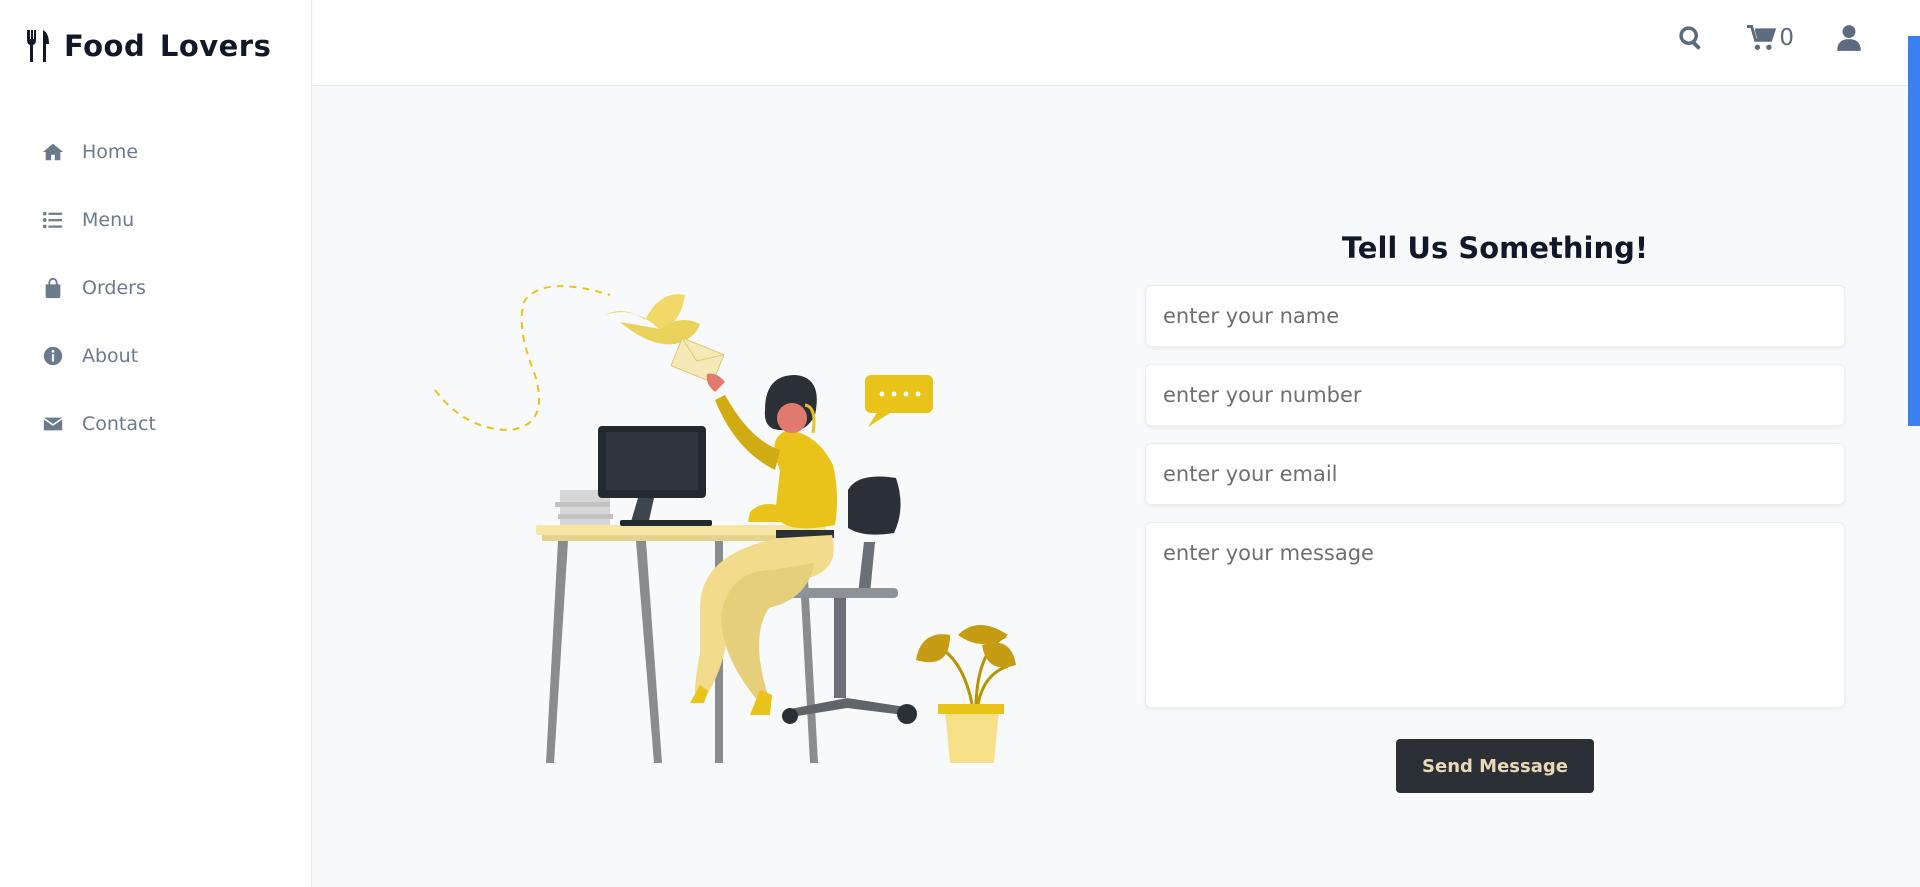 This screenshot has height=887, width=1920. What do you see at coordinates (110, 356) in the screenshot?
I see `sidebar-item-label: About` at bounding box center [110, 356].